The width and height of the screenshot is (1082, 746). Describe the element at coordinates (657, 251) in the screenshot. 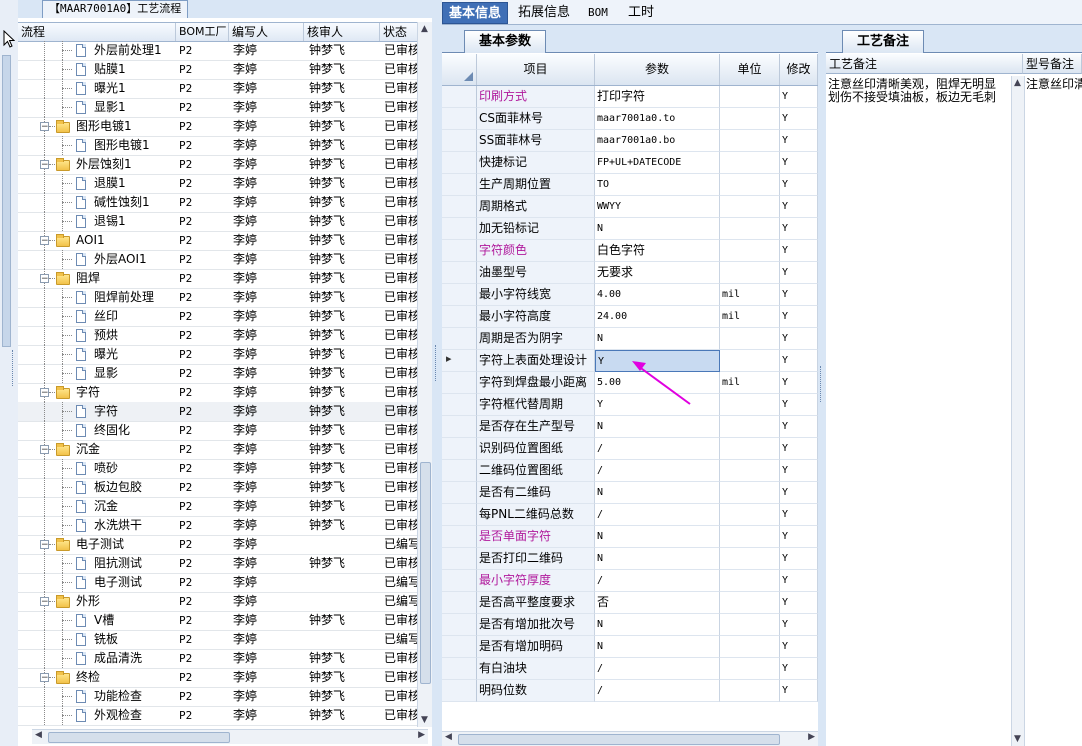

I see `param-value-cell: 白色字符` at that location.